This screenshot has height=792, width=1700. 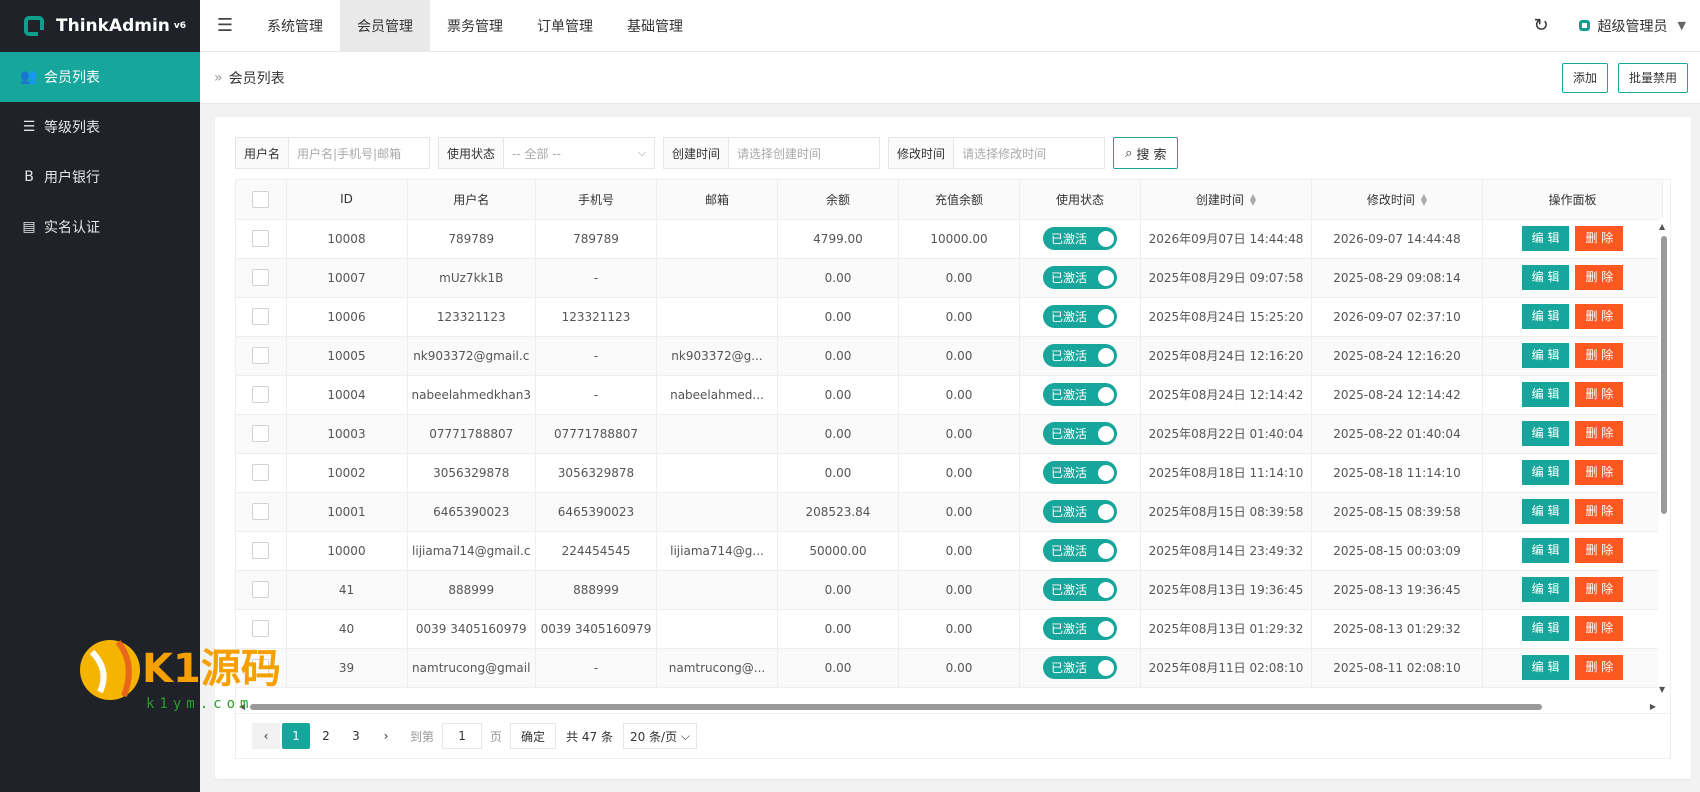 What do you see at coordinates (1226, 200) in the screenshot?
I see `column-header-7: 创建时间 ▲ ▼` at bounding box center [1226, 200].